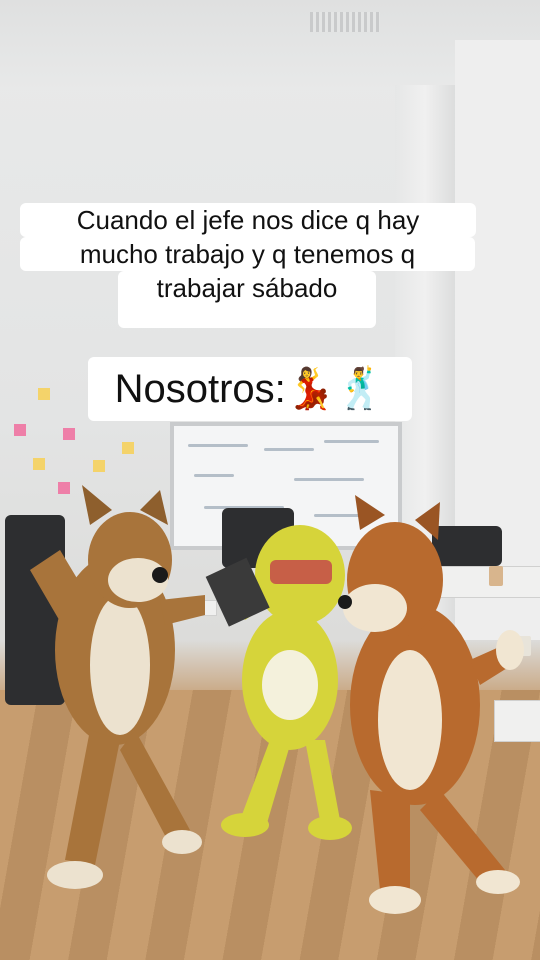 This screenshot has height=960, width=540. Describe the element at coordinates (247, 288) in the screenshot. I see `caption-line-3-text: trabajar sábado` at that location.